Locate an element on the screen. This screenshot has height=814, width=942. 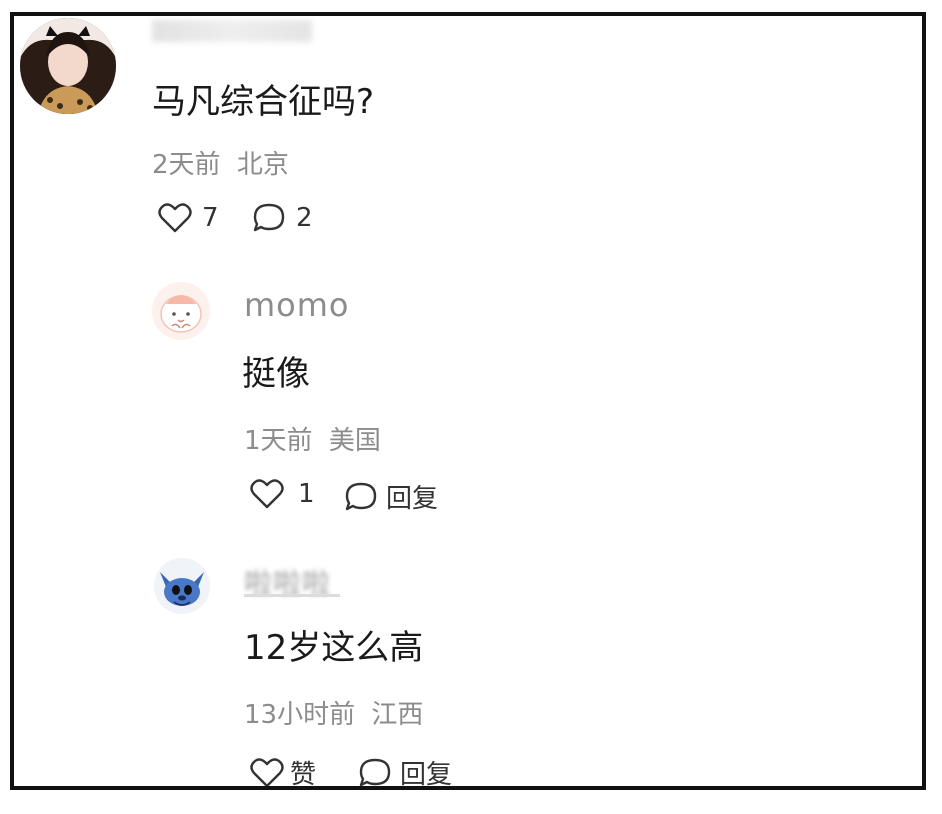
obscured-username is located at coordinates (232, 31).